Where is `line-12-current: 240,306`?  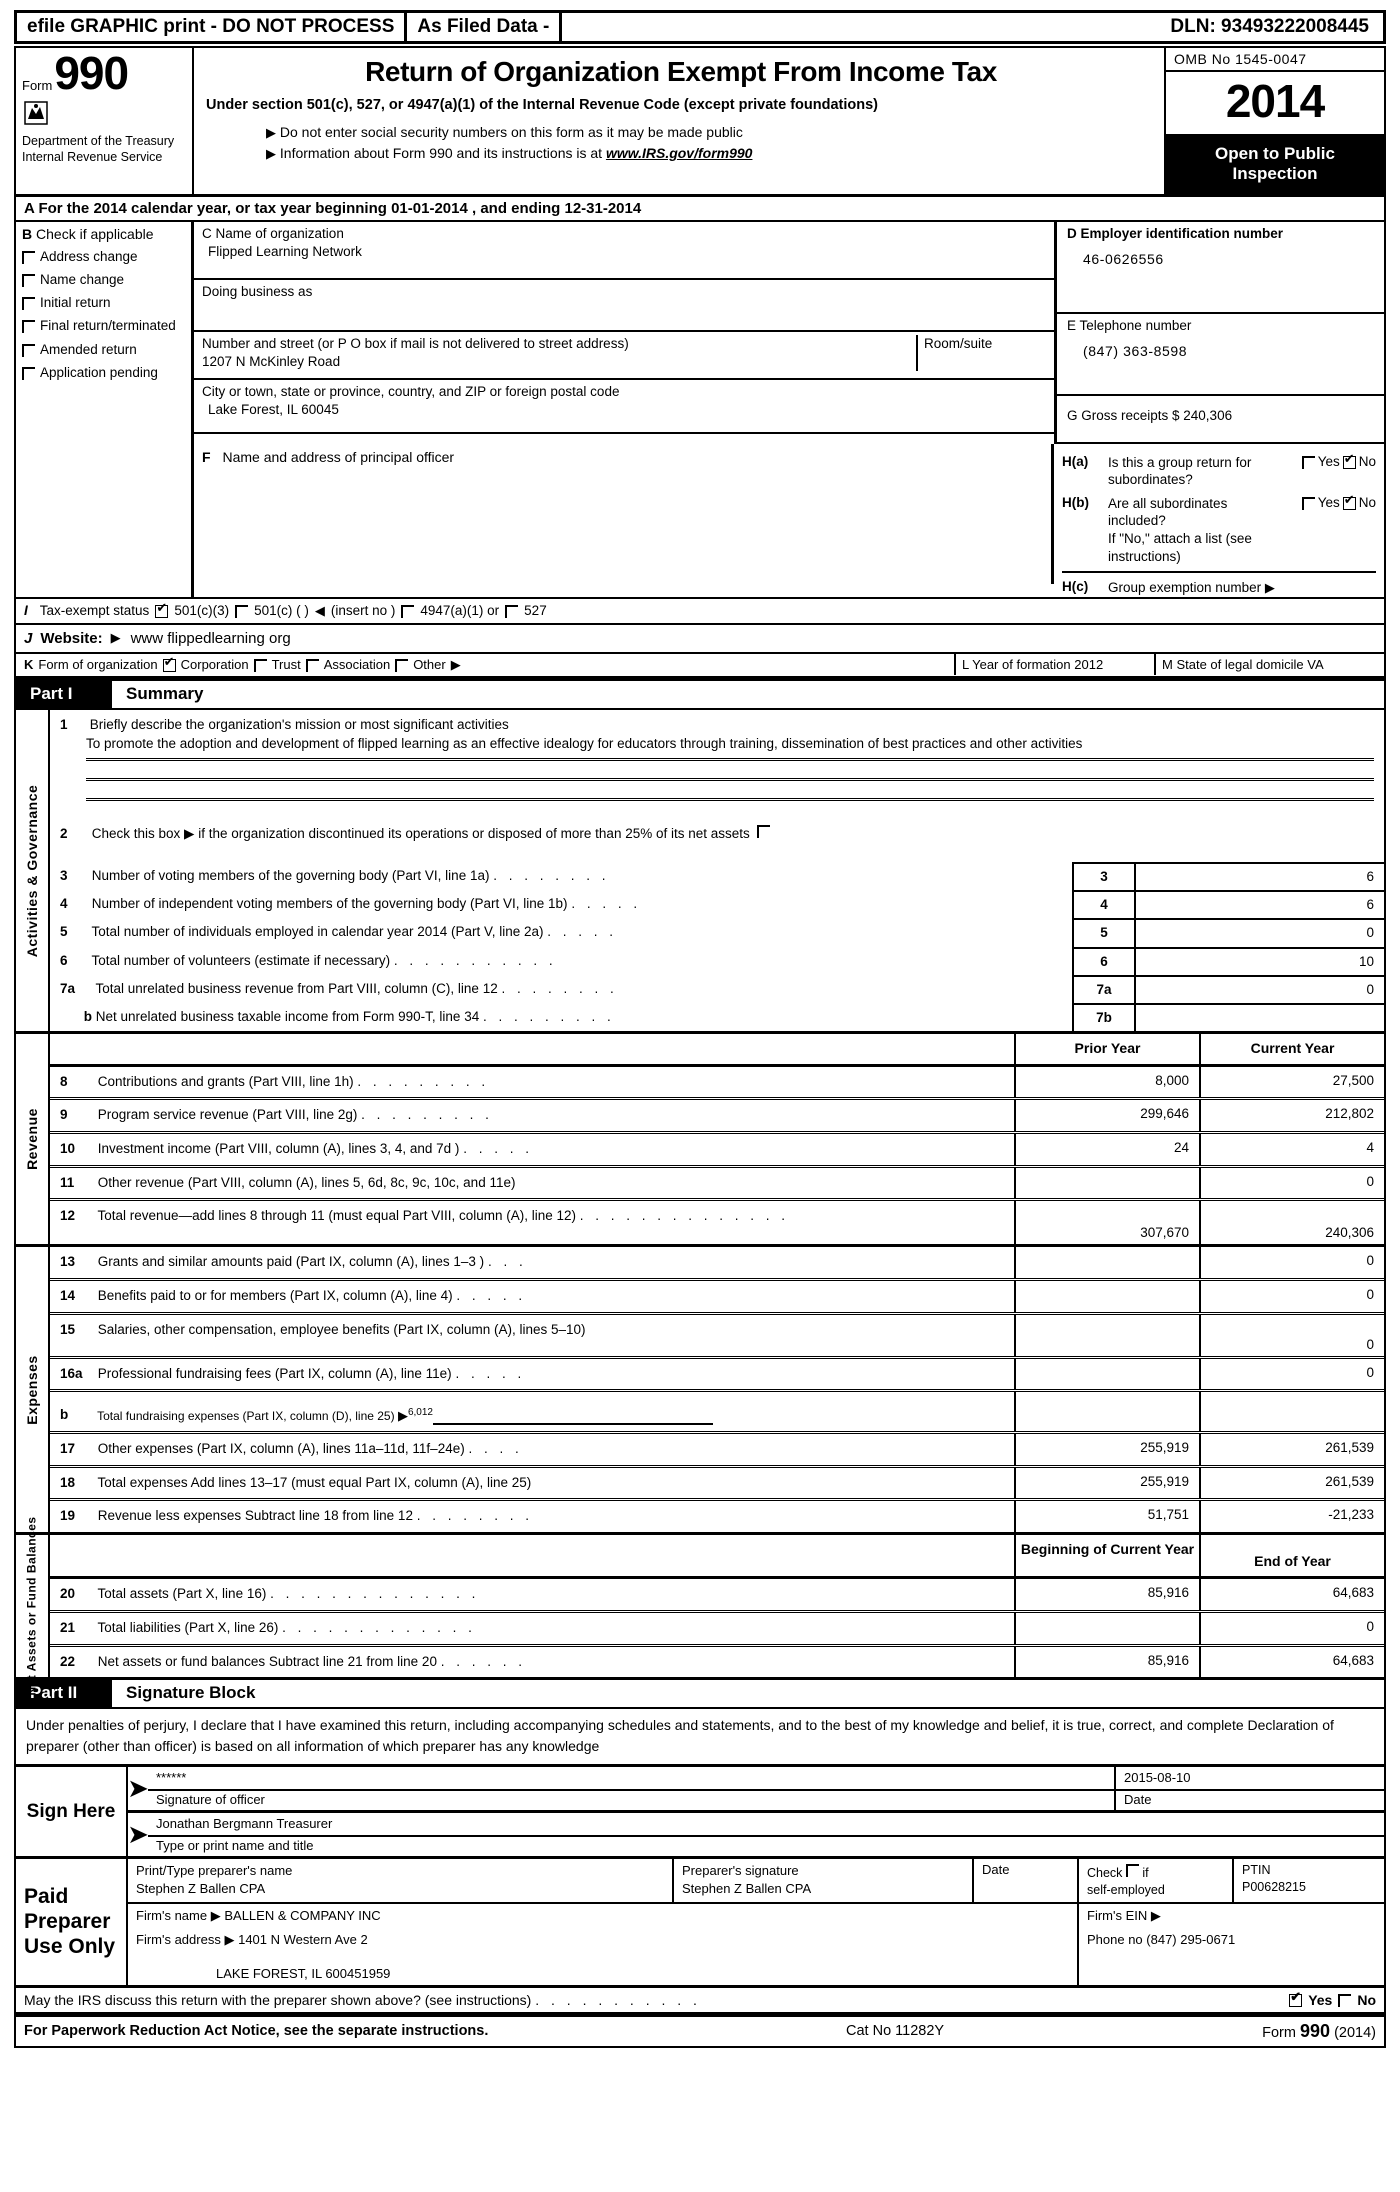 line-12-current: 240,306 is located at coordinates (1291, 1223).